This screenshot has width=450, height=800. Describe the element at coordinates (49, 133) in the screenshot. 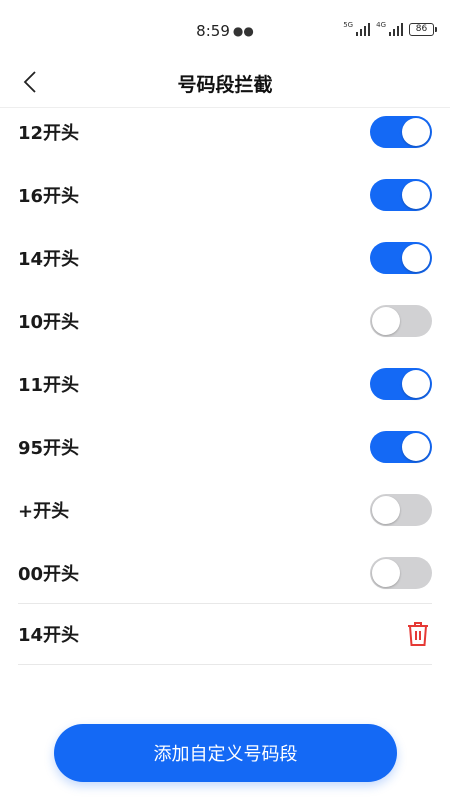

I see `prefix-label: 12开头` at that location.